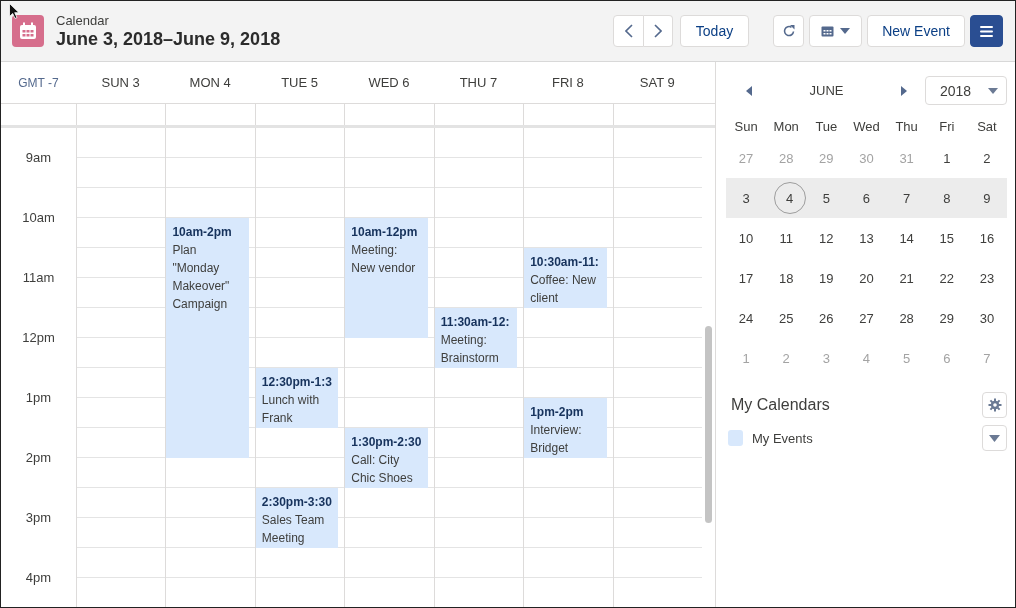 The height and width of the screenshot is (608, 1016). What do you see at coordinates (866, 278) in the screenshot?
I see `calendar-date: 20` at bounding box center [866, 278].